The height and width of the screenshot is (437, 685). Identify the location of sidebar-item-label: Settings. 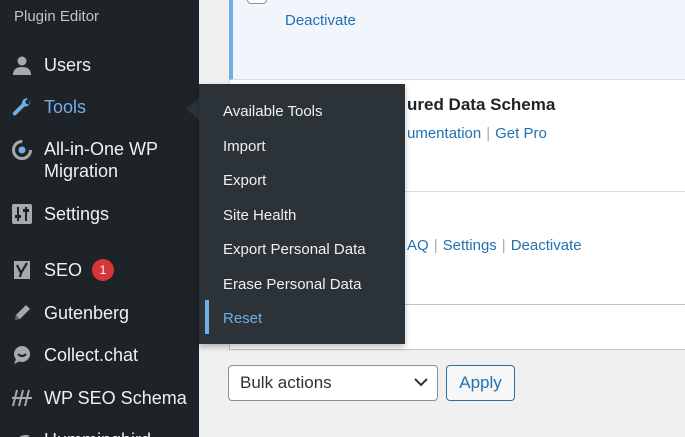
(77, 214).